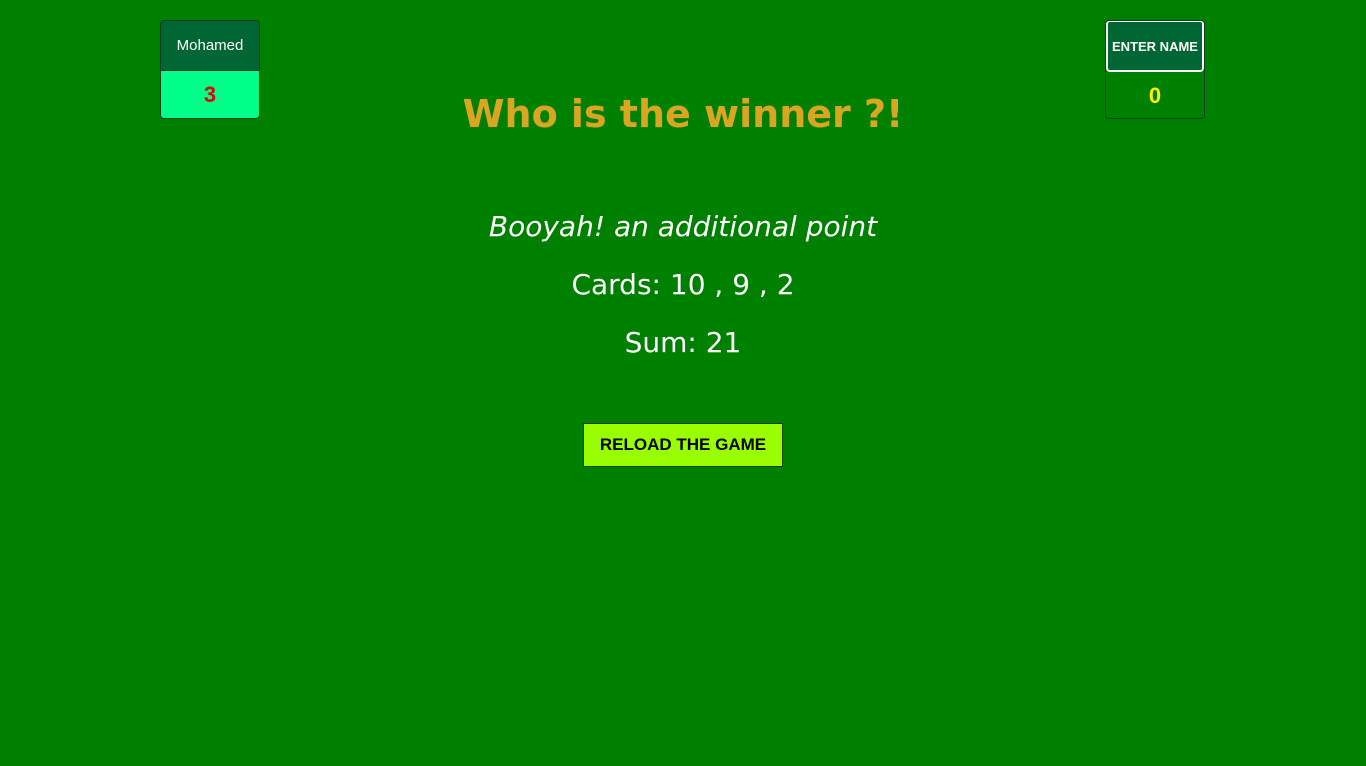 The image size is (1366, 766). I want to click on sum-line: Sum: 21, so click(683, 342).